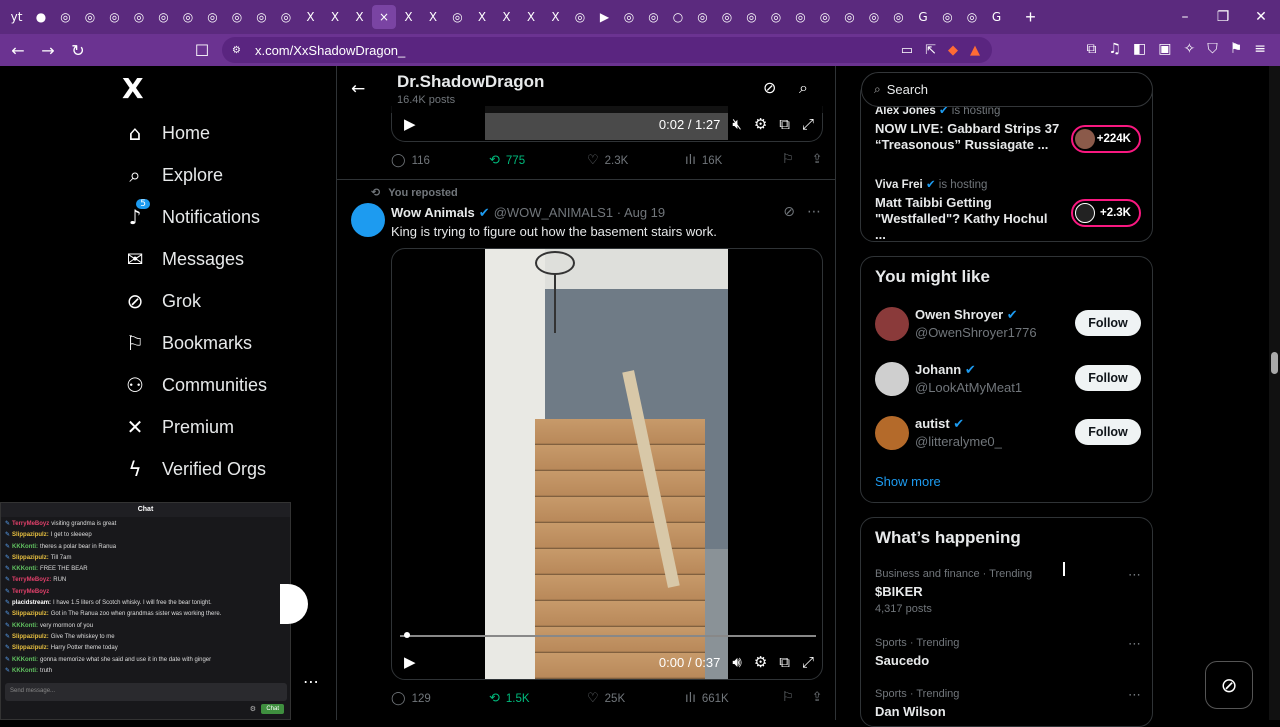 The width and height of the screenshot is (1280, 727). Describe the element at coordinates (1229, 685) in the screenshot. I see `grok-fab-icon: ⊘` at that location.